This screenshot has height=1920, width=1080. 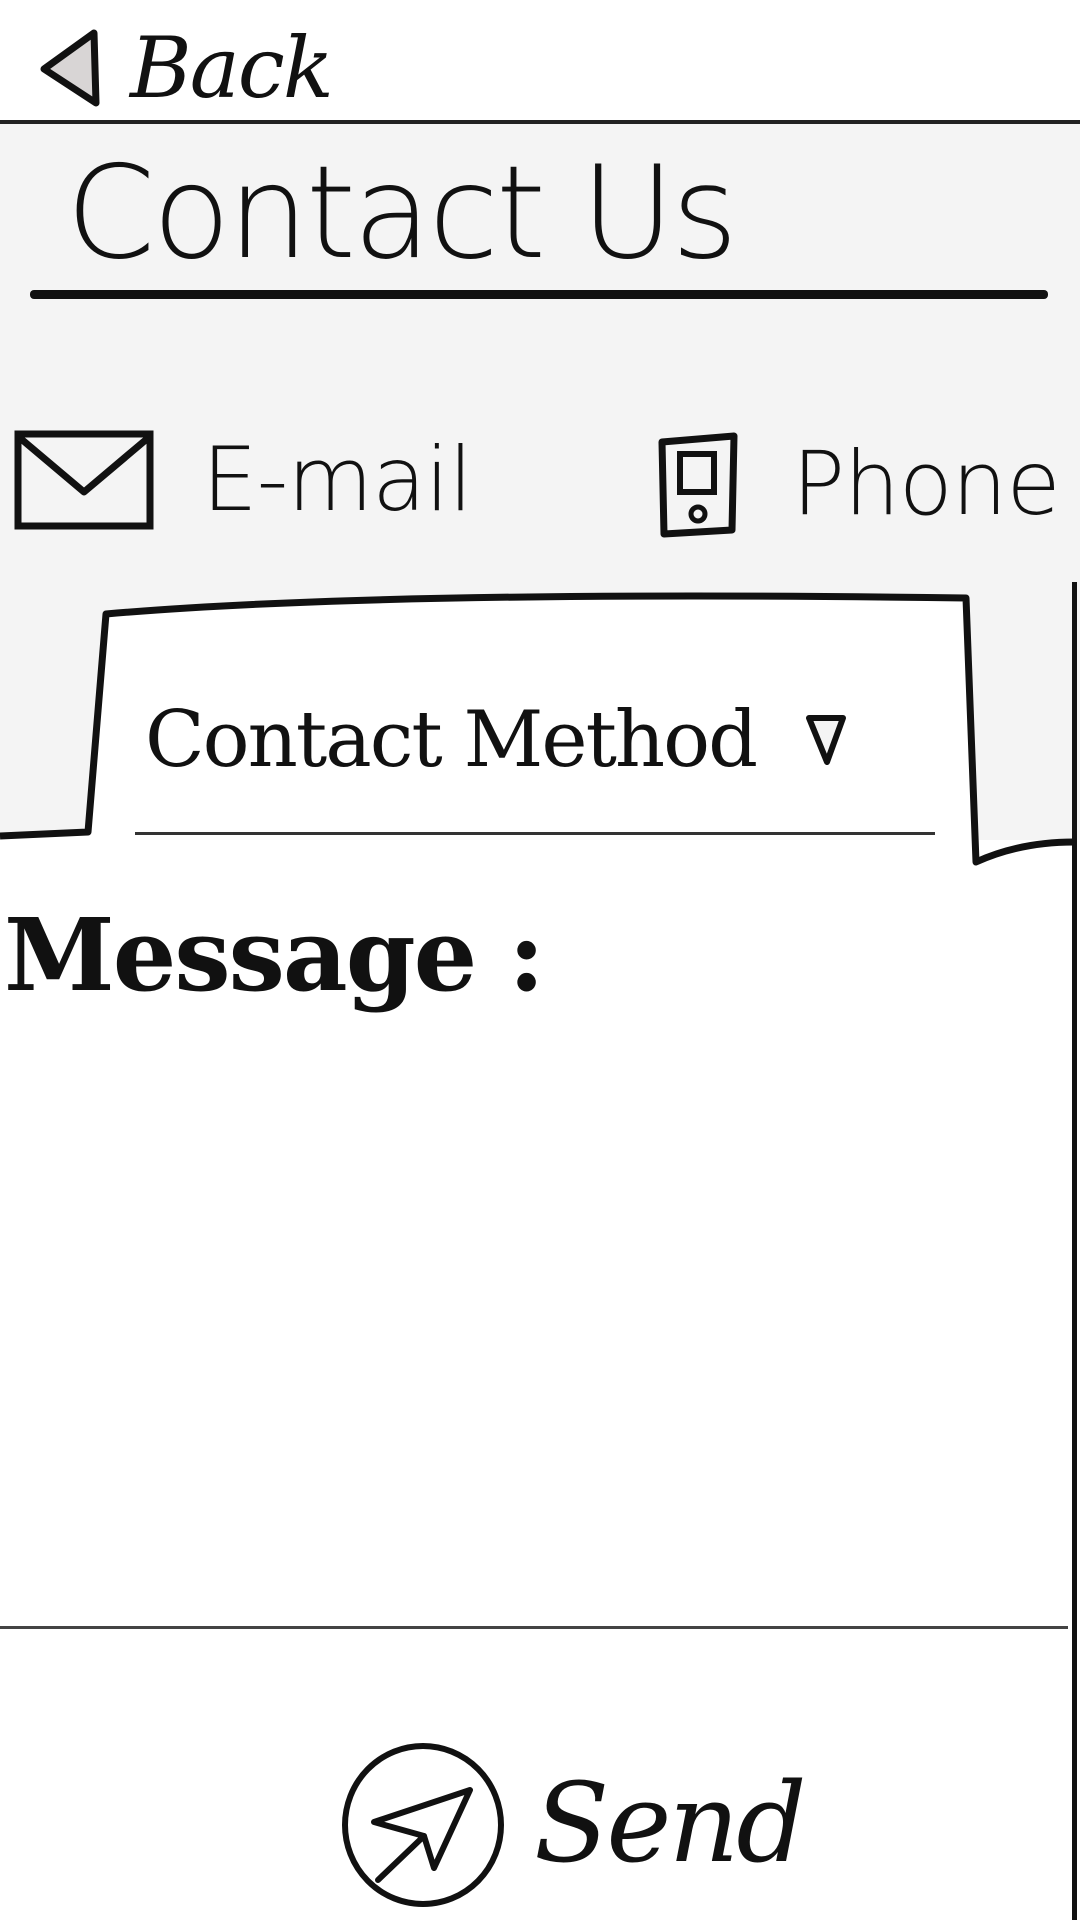 I want to click on contact-method-dropdown: Contact Method, so click(x=535, y=740).